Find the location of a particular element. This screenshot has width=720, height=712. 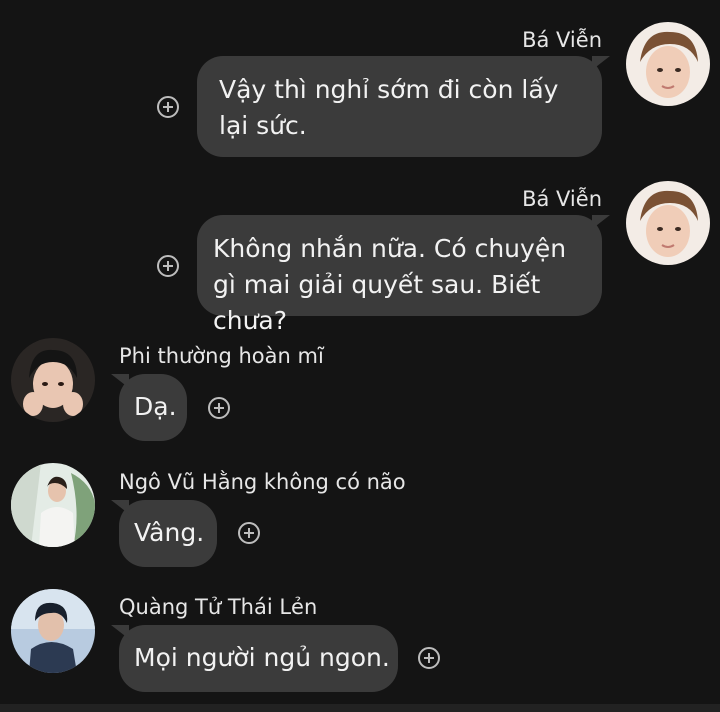

message-text: Mọi người ngủ ngon. is located at coordinates (262, 657).